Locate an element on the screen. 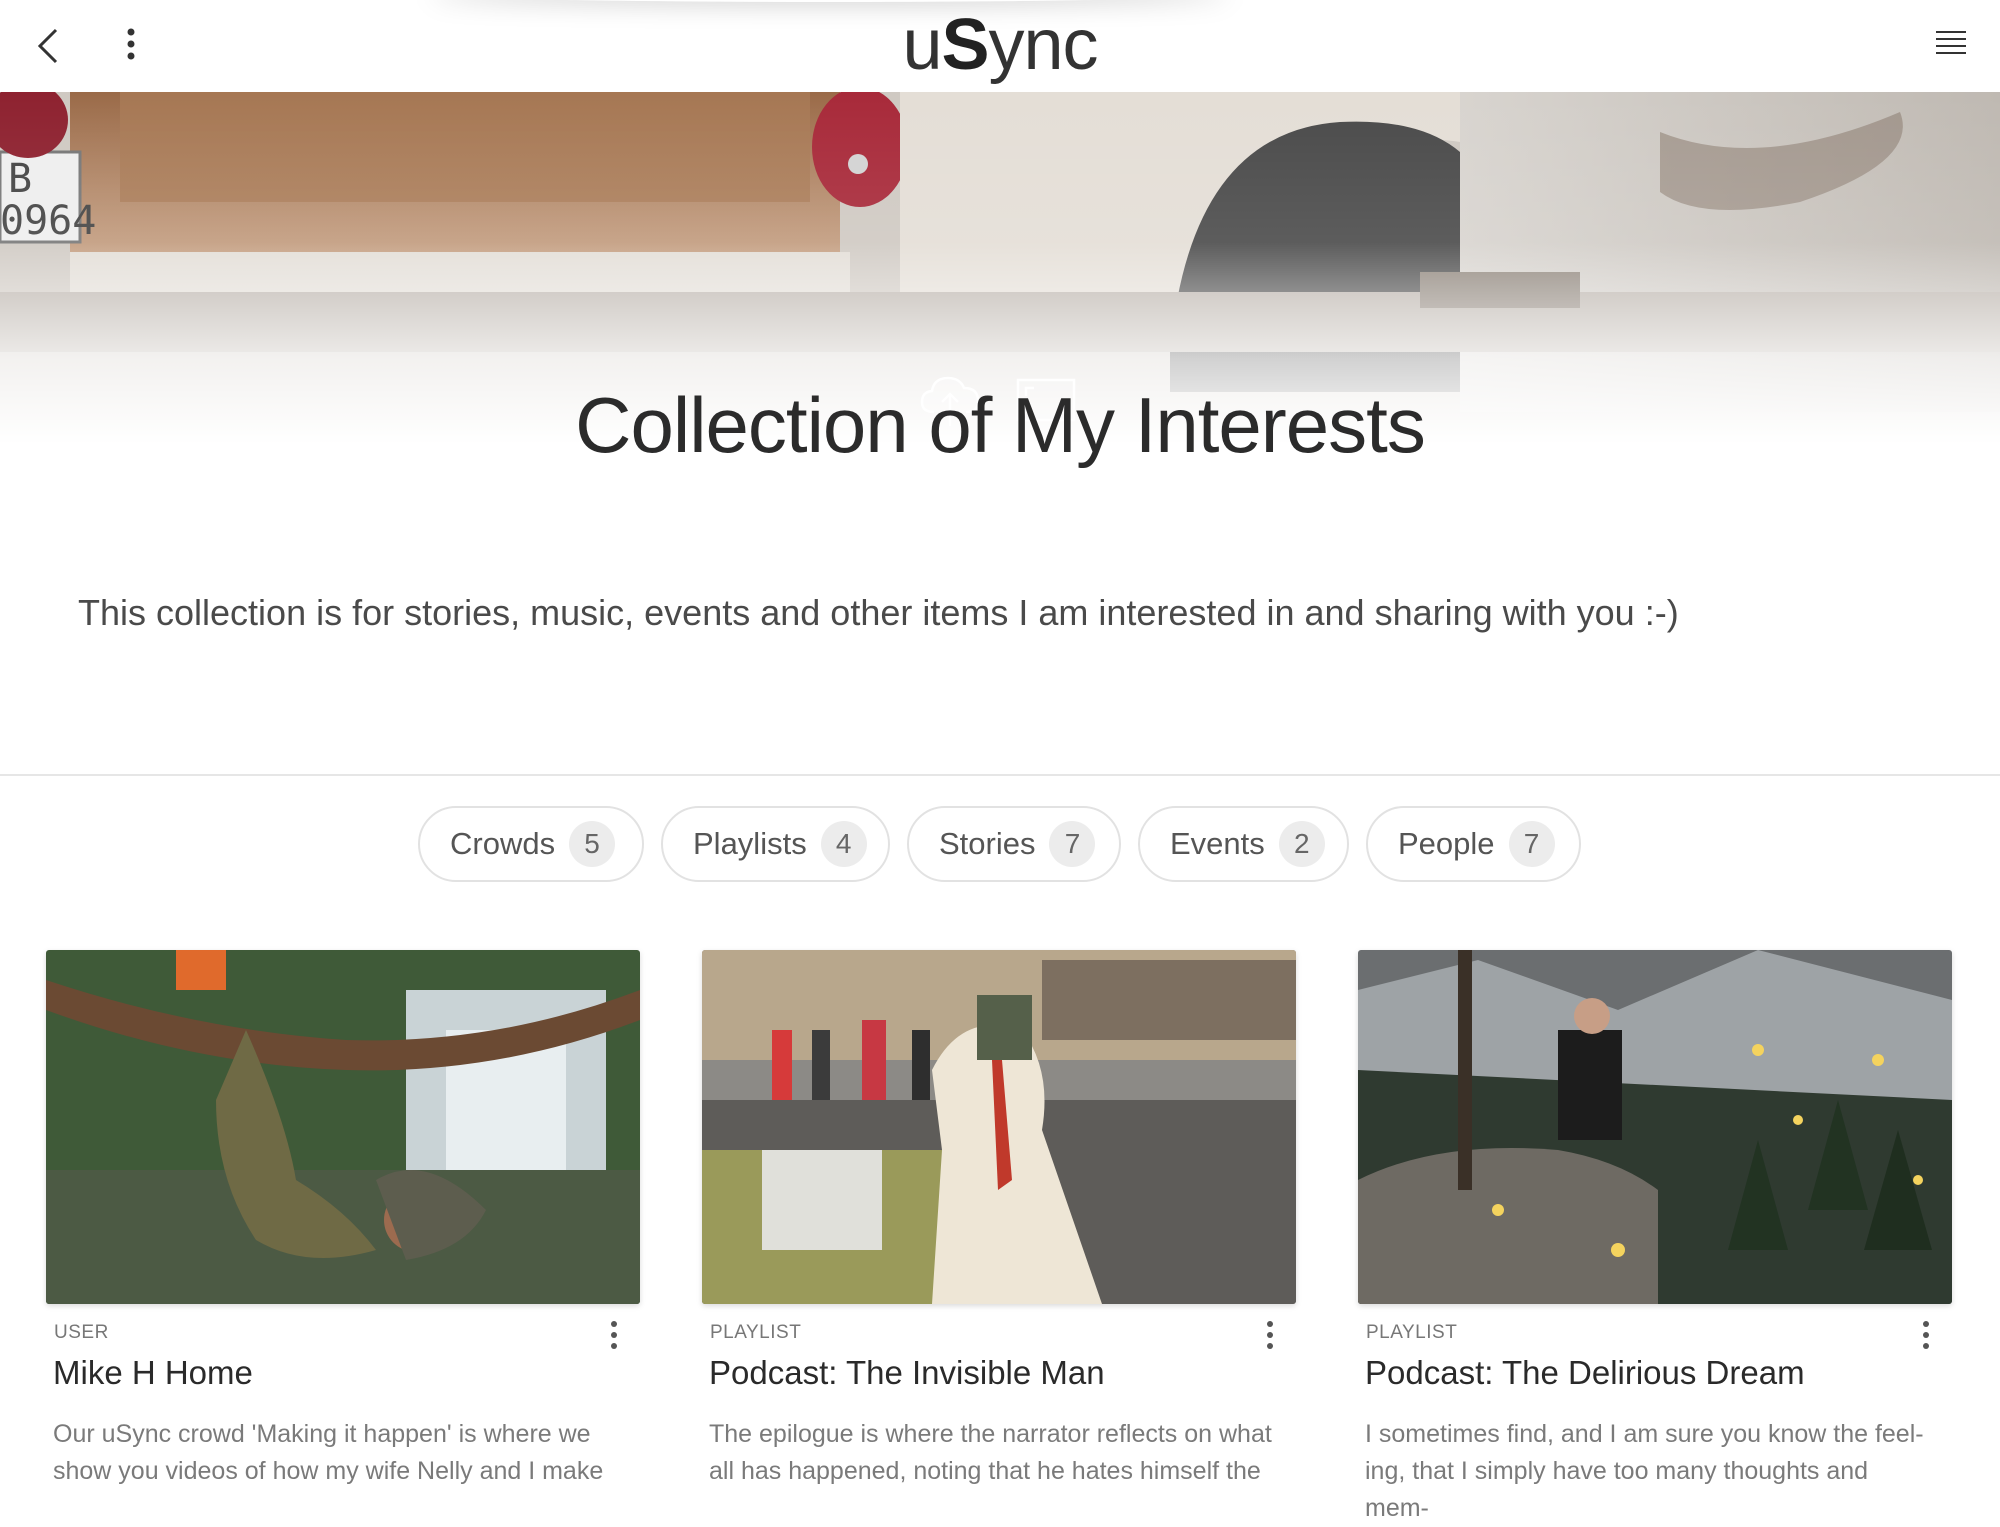  filter-label: Events is located at coordinates (1217, 843).